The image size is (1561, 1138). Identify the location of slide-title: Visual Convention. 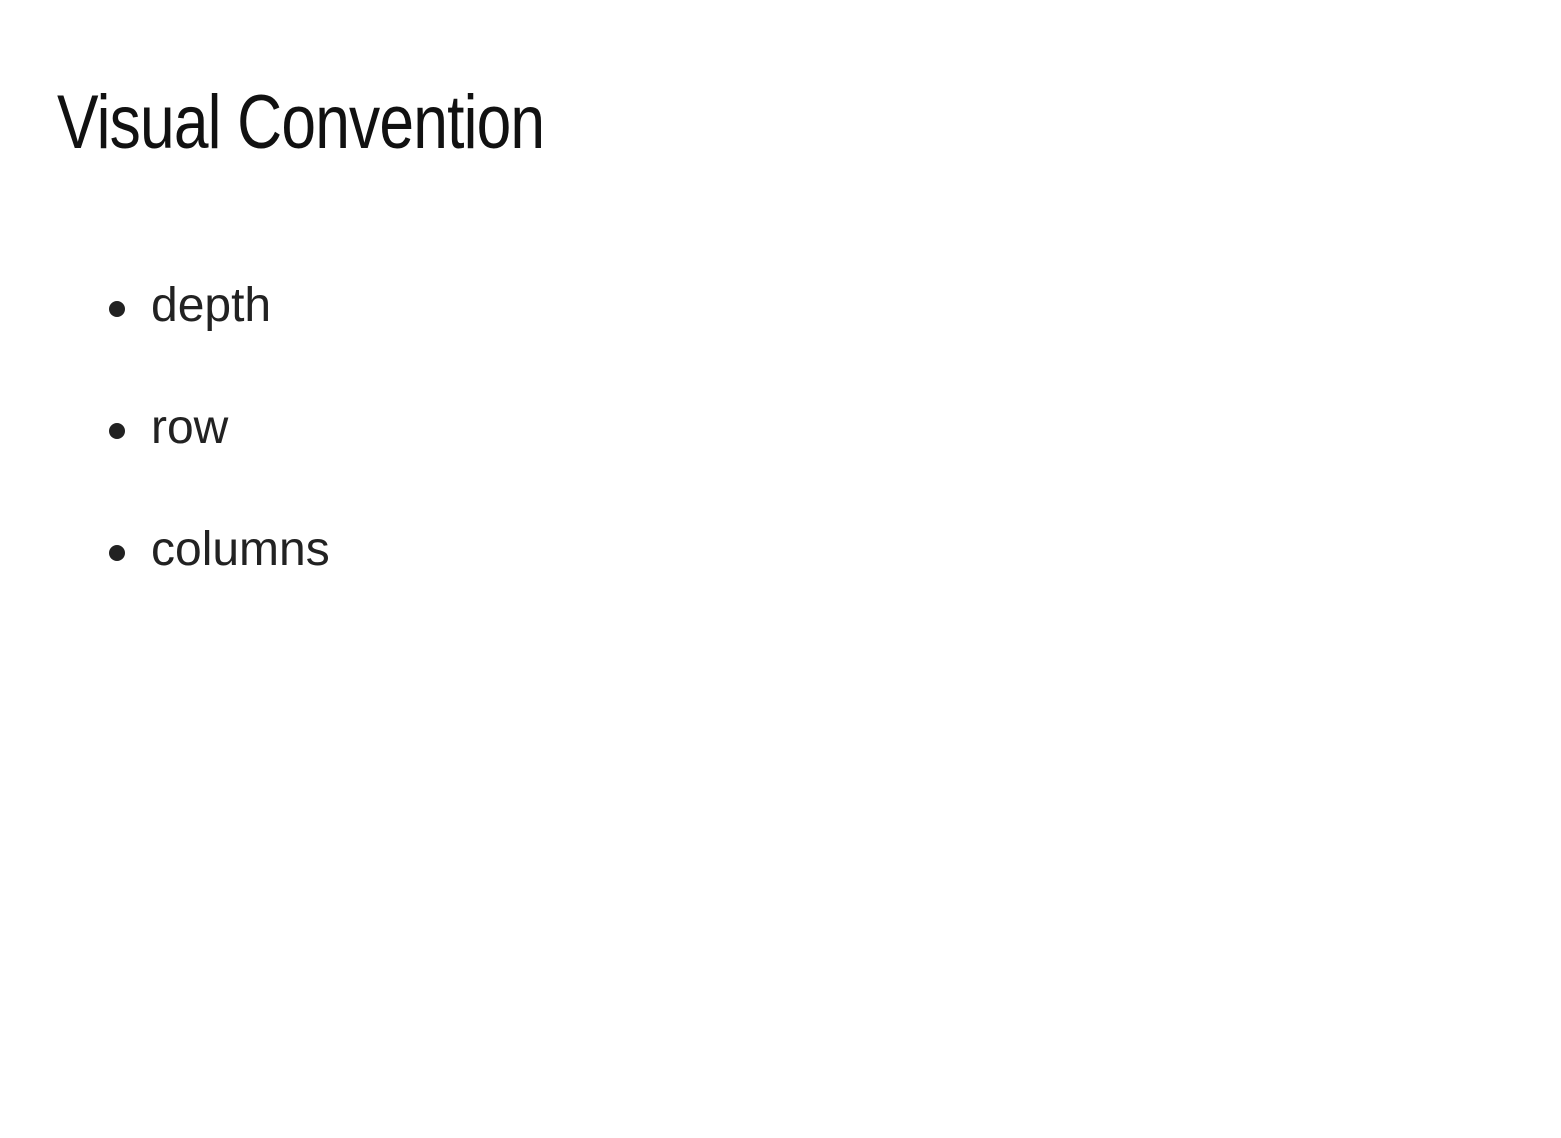
(301, 122).